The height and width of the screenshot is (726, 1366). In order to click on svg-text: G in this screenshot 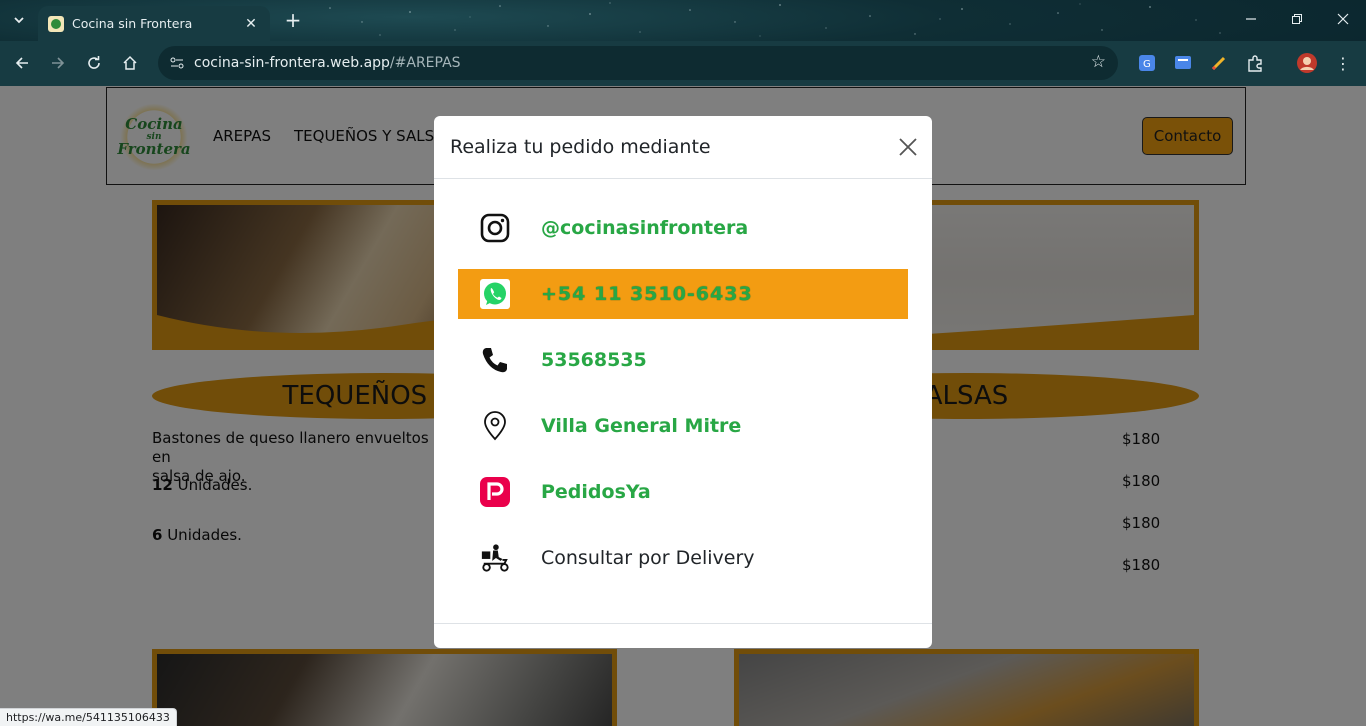, I will do `click(1147, 64)`.